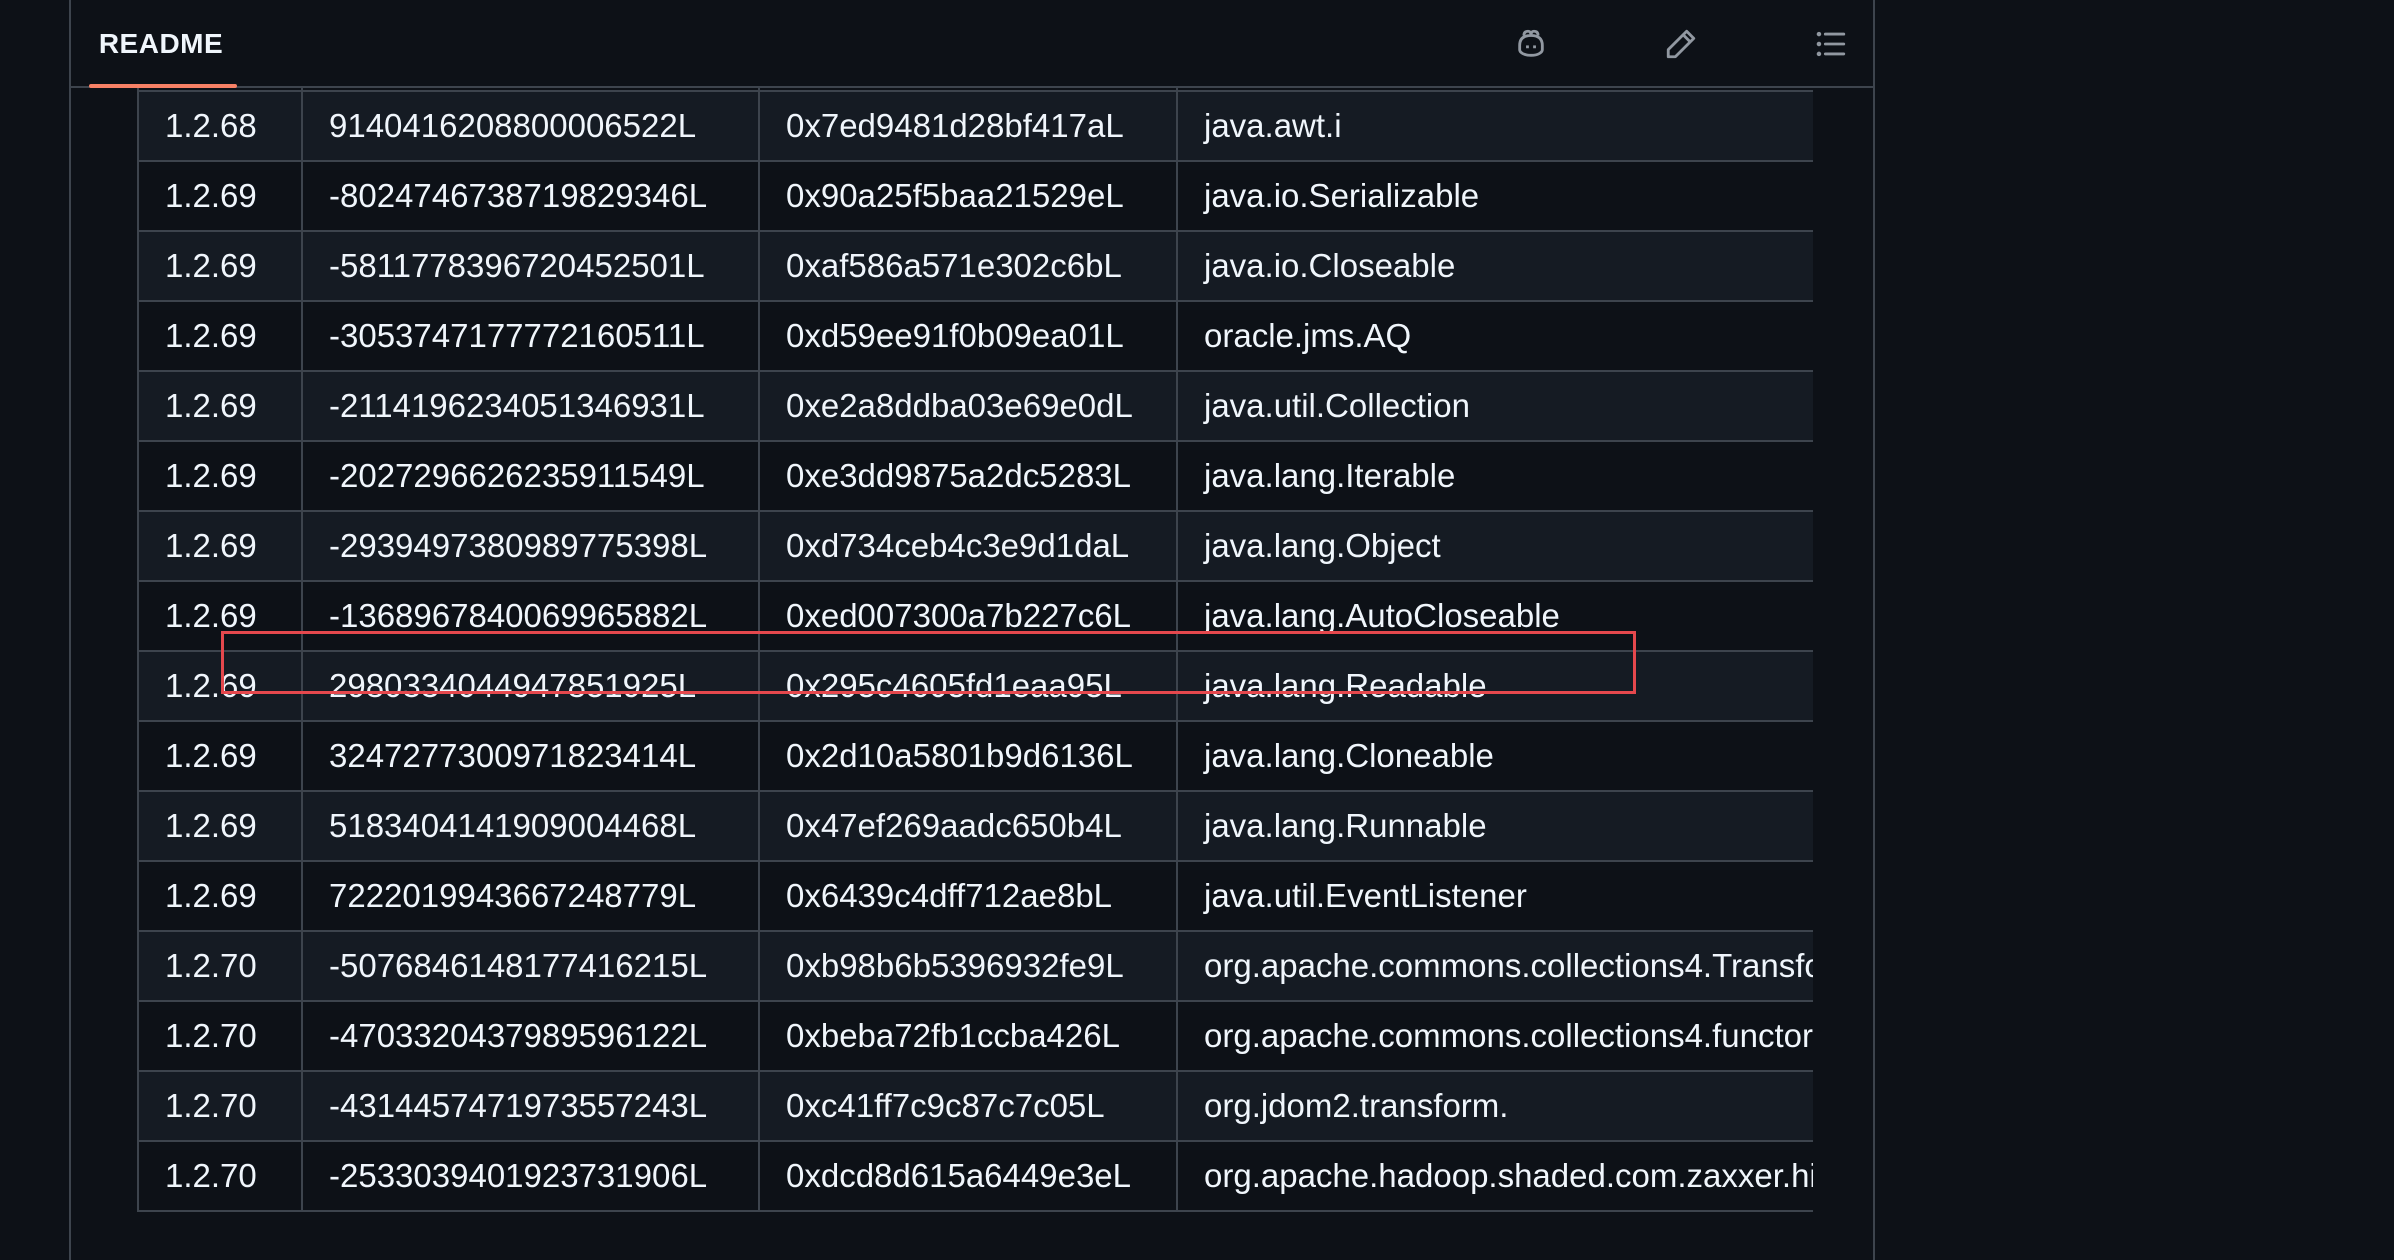  Describe the element at coordinates (1494, 336) in the screenshot. I see `table-cell: oracle.jms.AQ` at that location.